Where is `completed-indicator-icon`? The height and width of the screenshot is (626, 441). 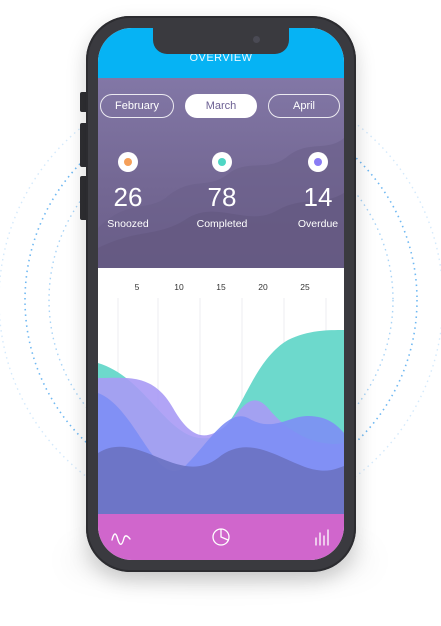
completed-indicator-icon is located at coordinates (222, 162).